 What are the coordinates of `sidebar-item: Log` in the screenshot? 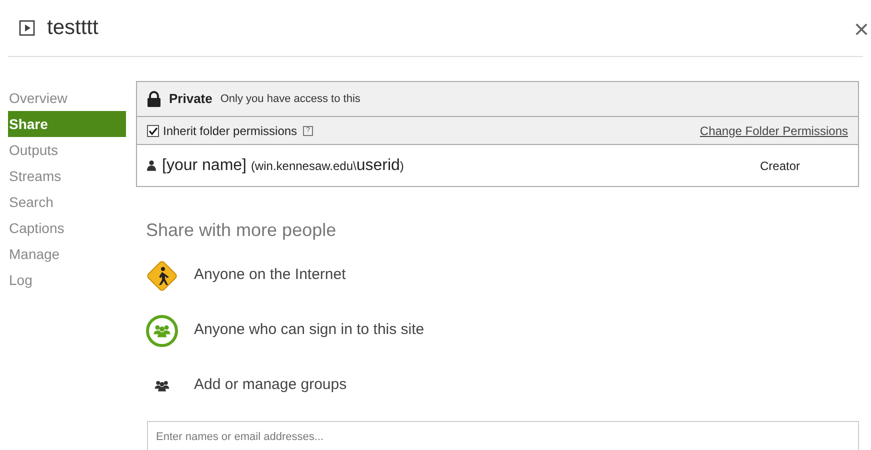 It's located at (67, 280).